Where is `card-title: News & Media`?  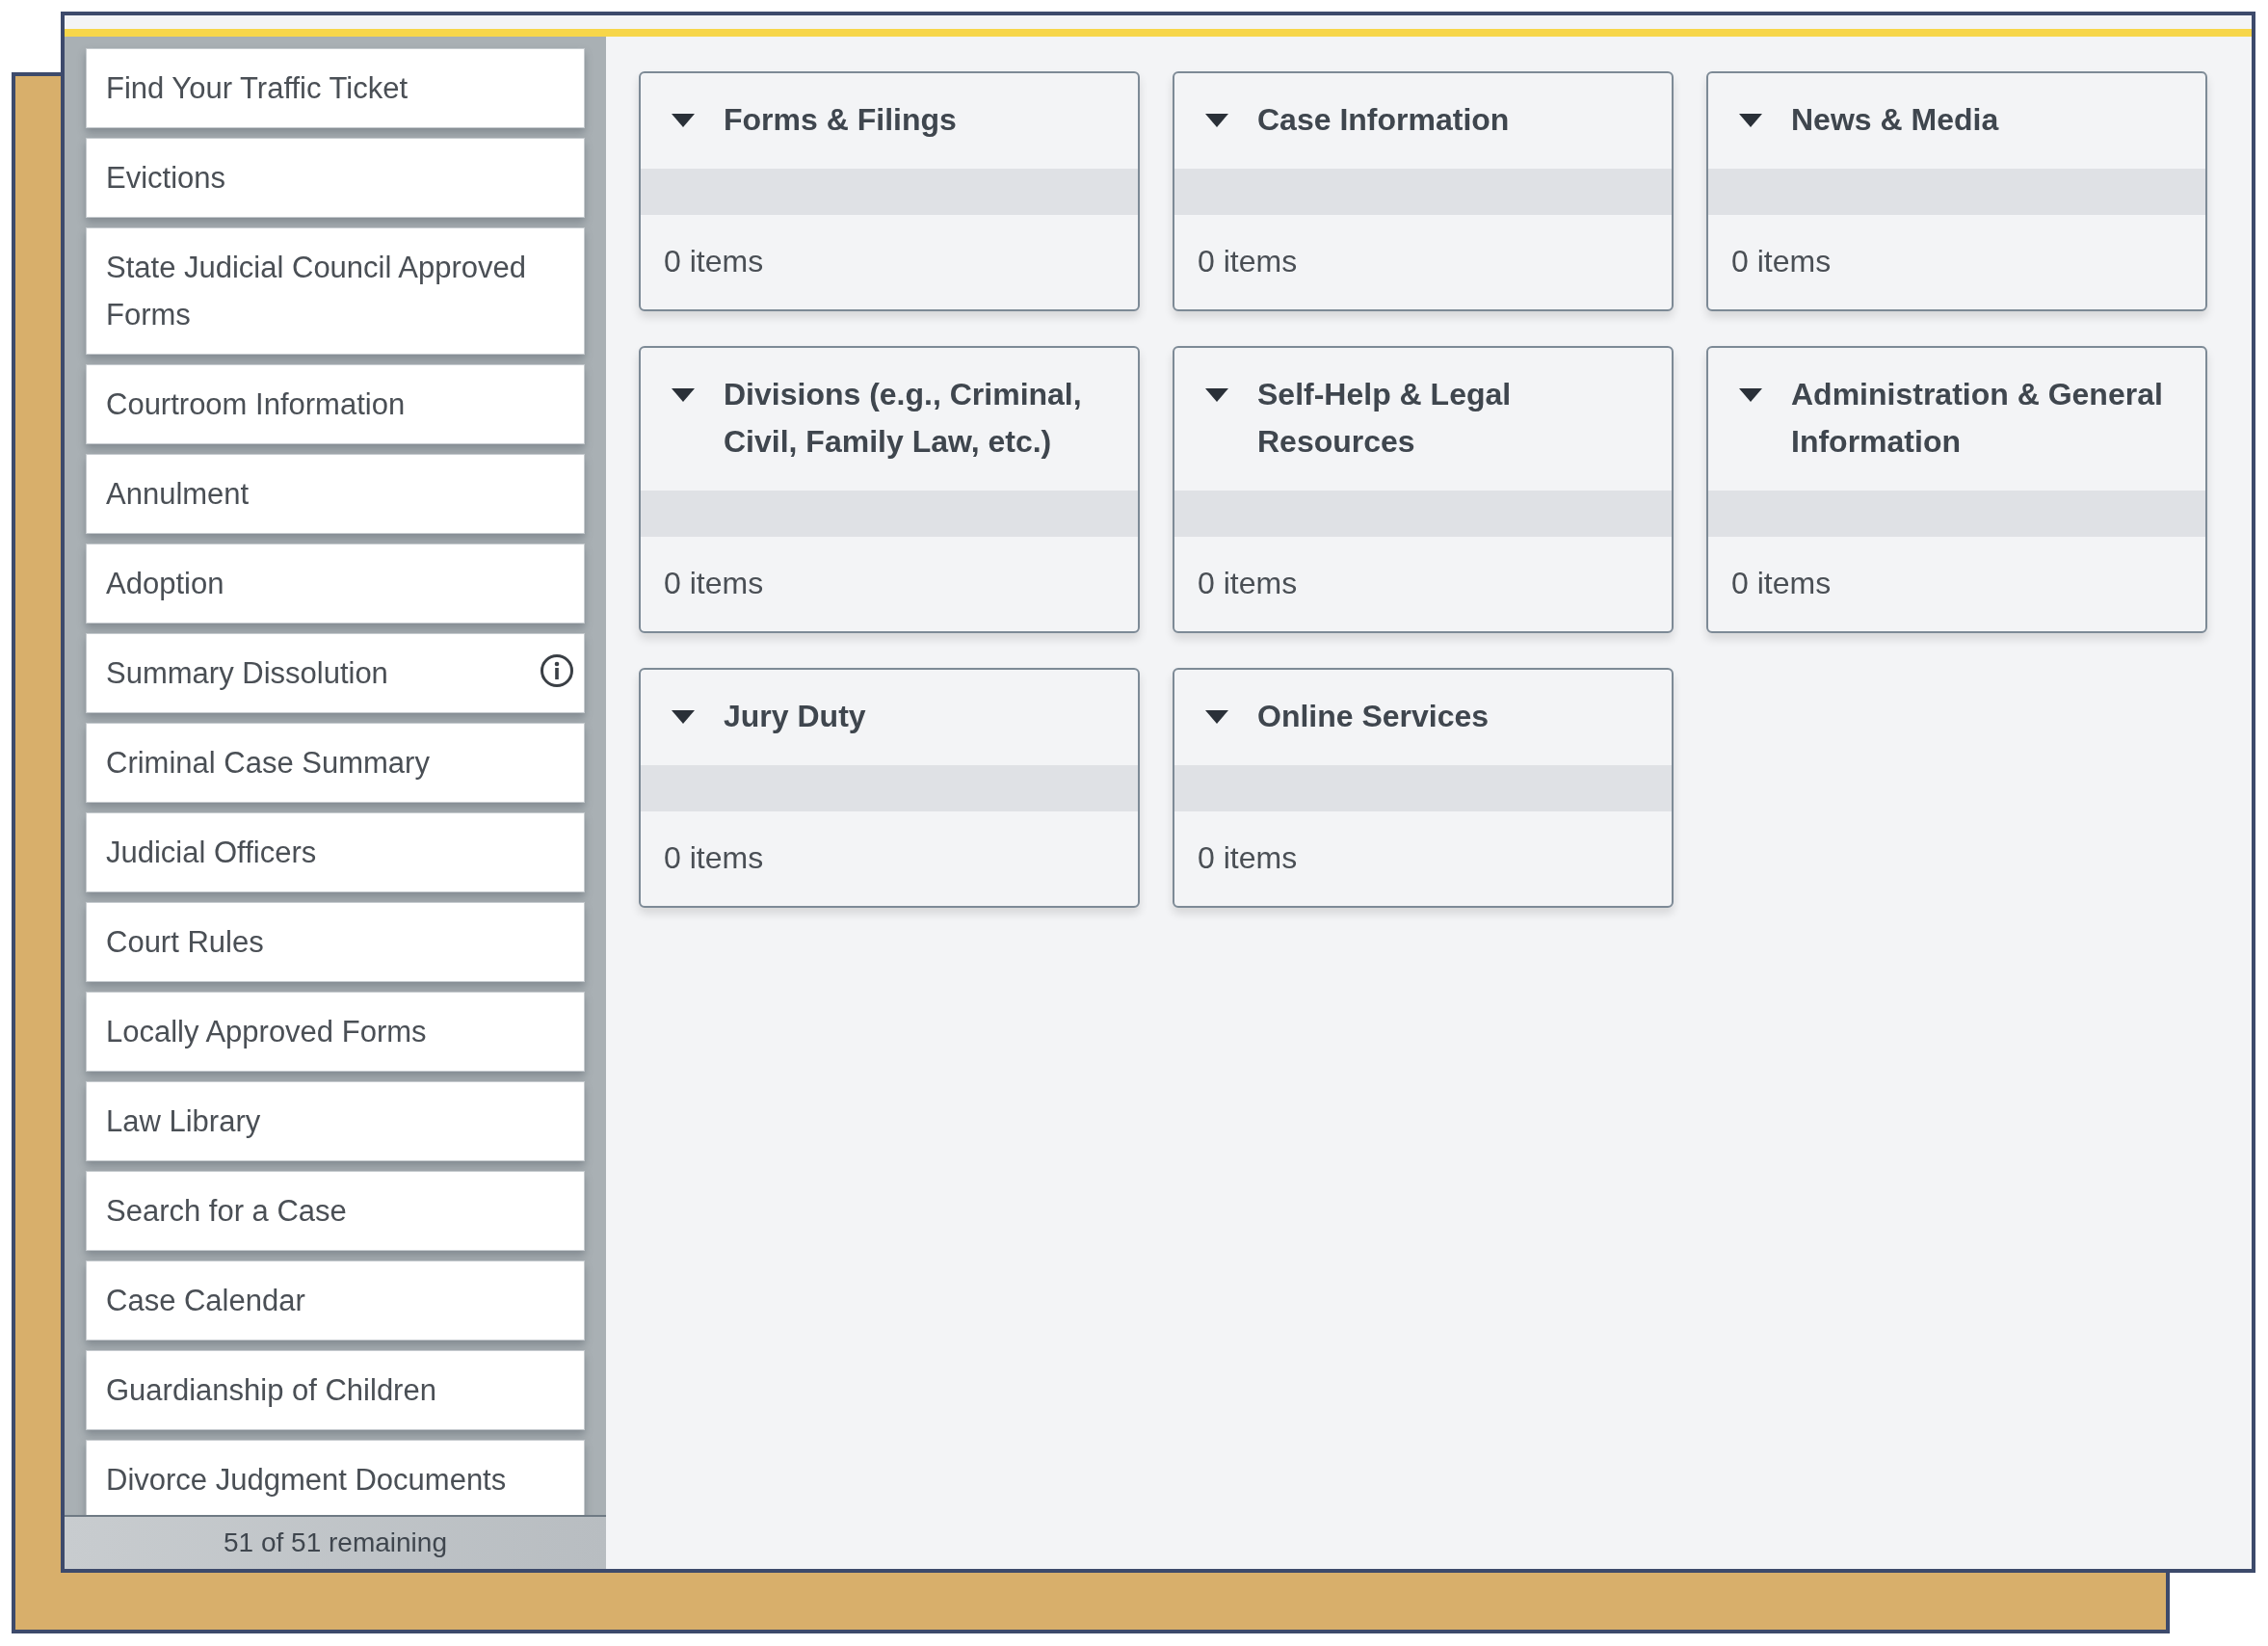 card-title: News & Media is located at coordinates (1895, 120).